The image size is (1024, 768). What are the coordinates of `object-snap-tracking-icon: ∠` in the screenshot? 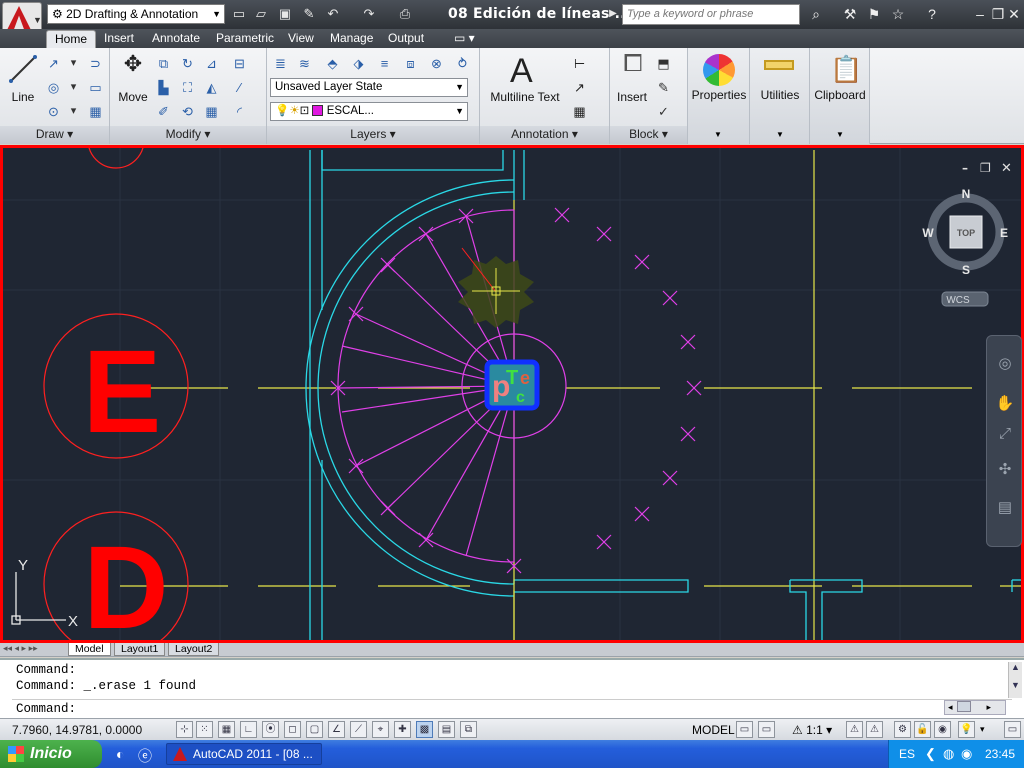 It's located at (336, 729).